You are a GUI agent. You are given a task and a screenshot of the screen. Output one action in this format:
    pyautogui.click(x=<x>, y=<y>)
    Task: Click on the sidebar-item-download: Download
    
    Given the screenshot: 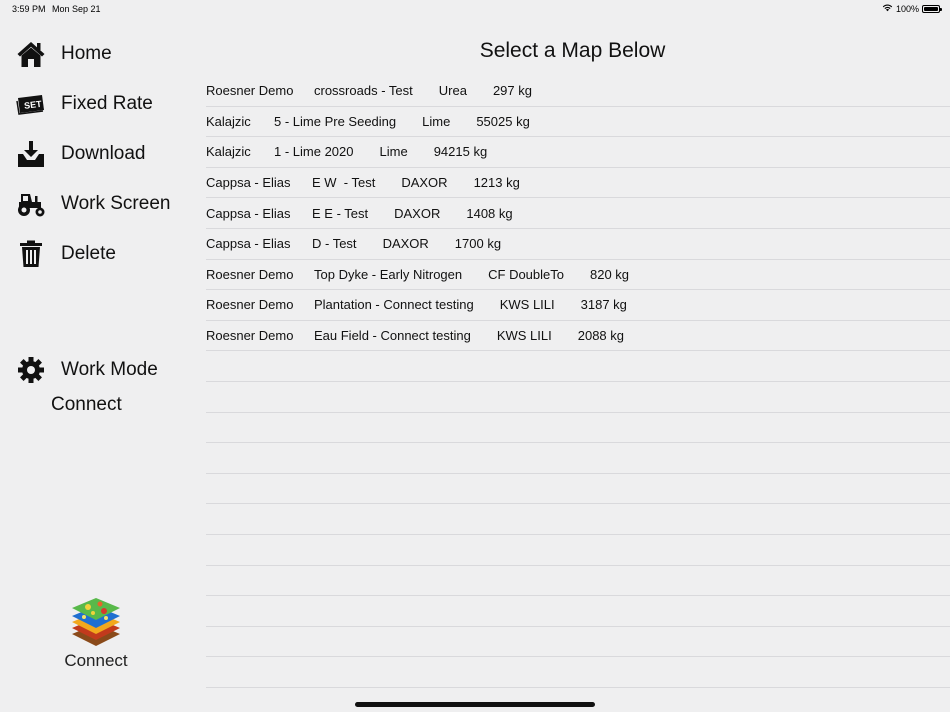 What is the action you would take?
    pyautogui.click(x=80, y=154)
    